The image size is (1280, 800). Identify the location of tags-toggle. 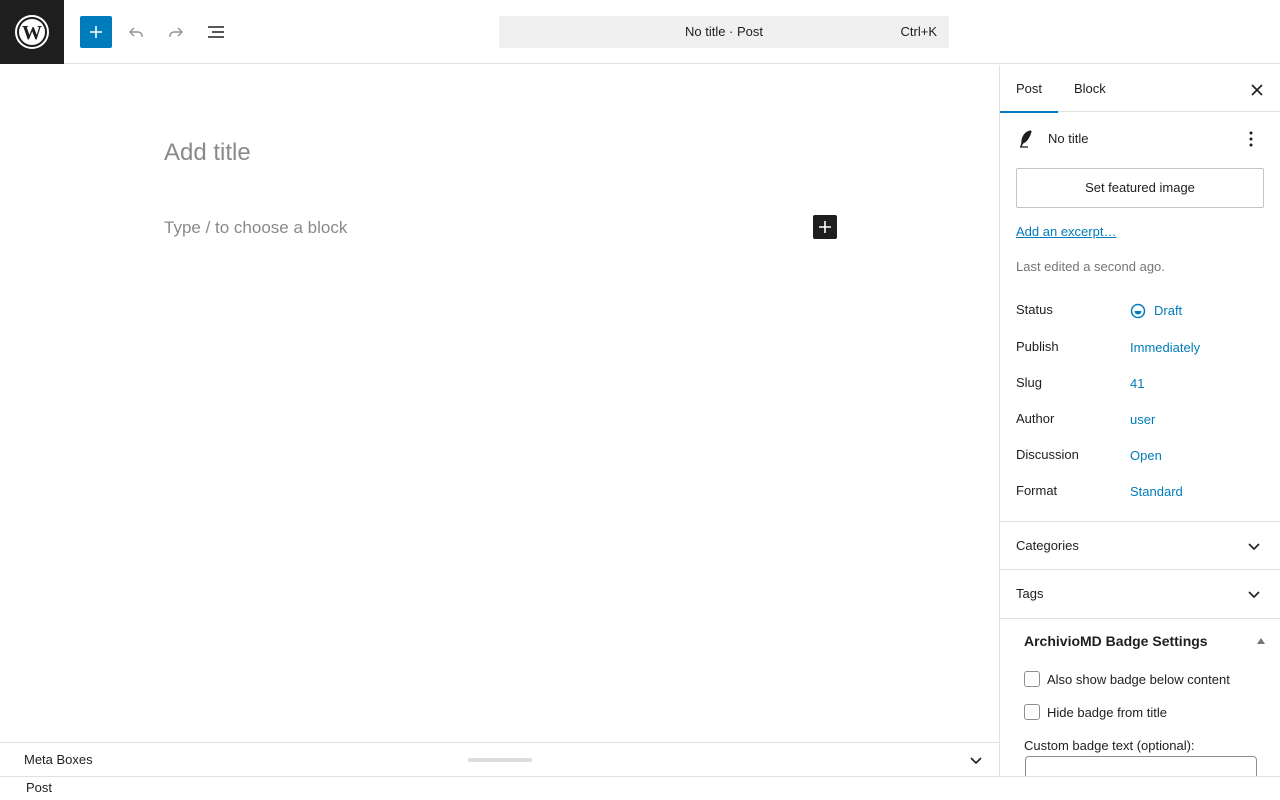
(1254, 594).